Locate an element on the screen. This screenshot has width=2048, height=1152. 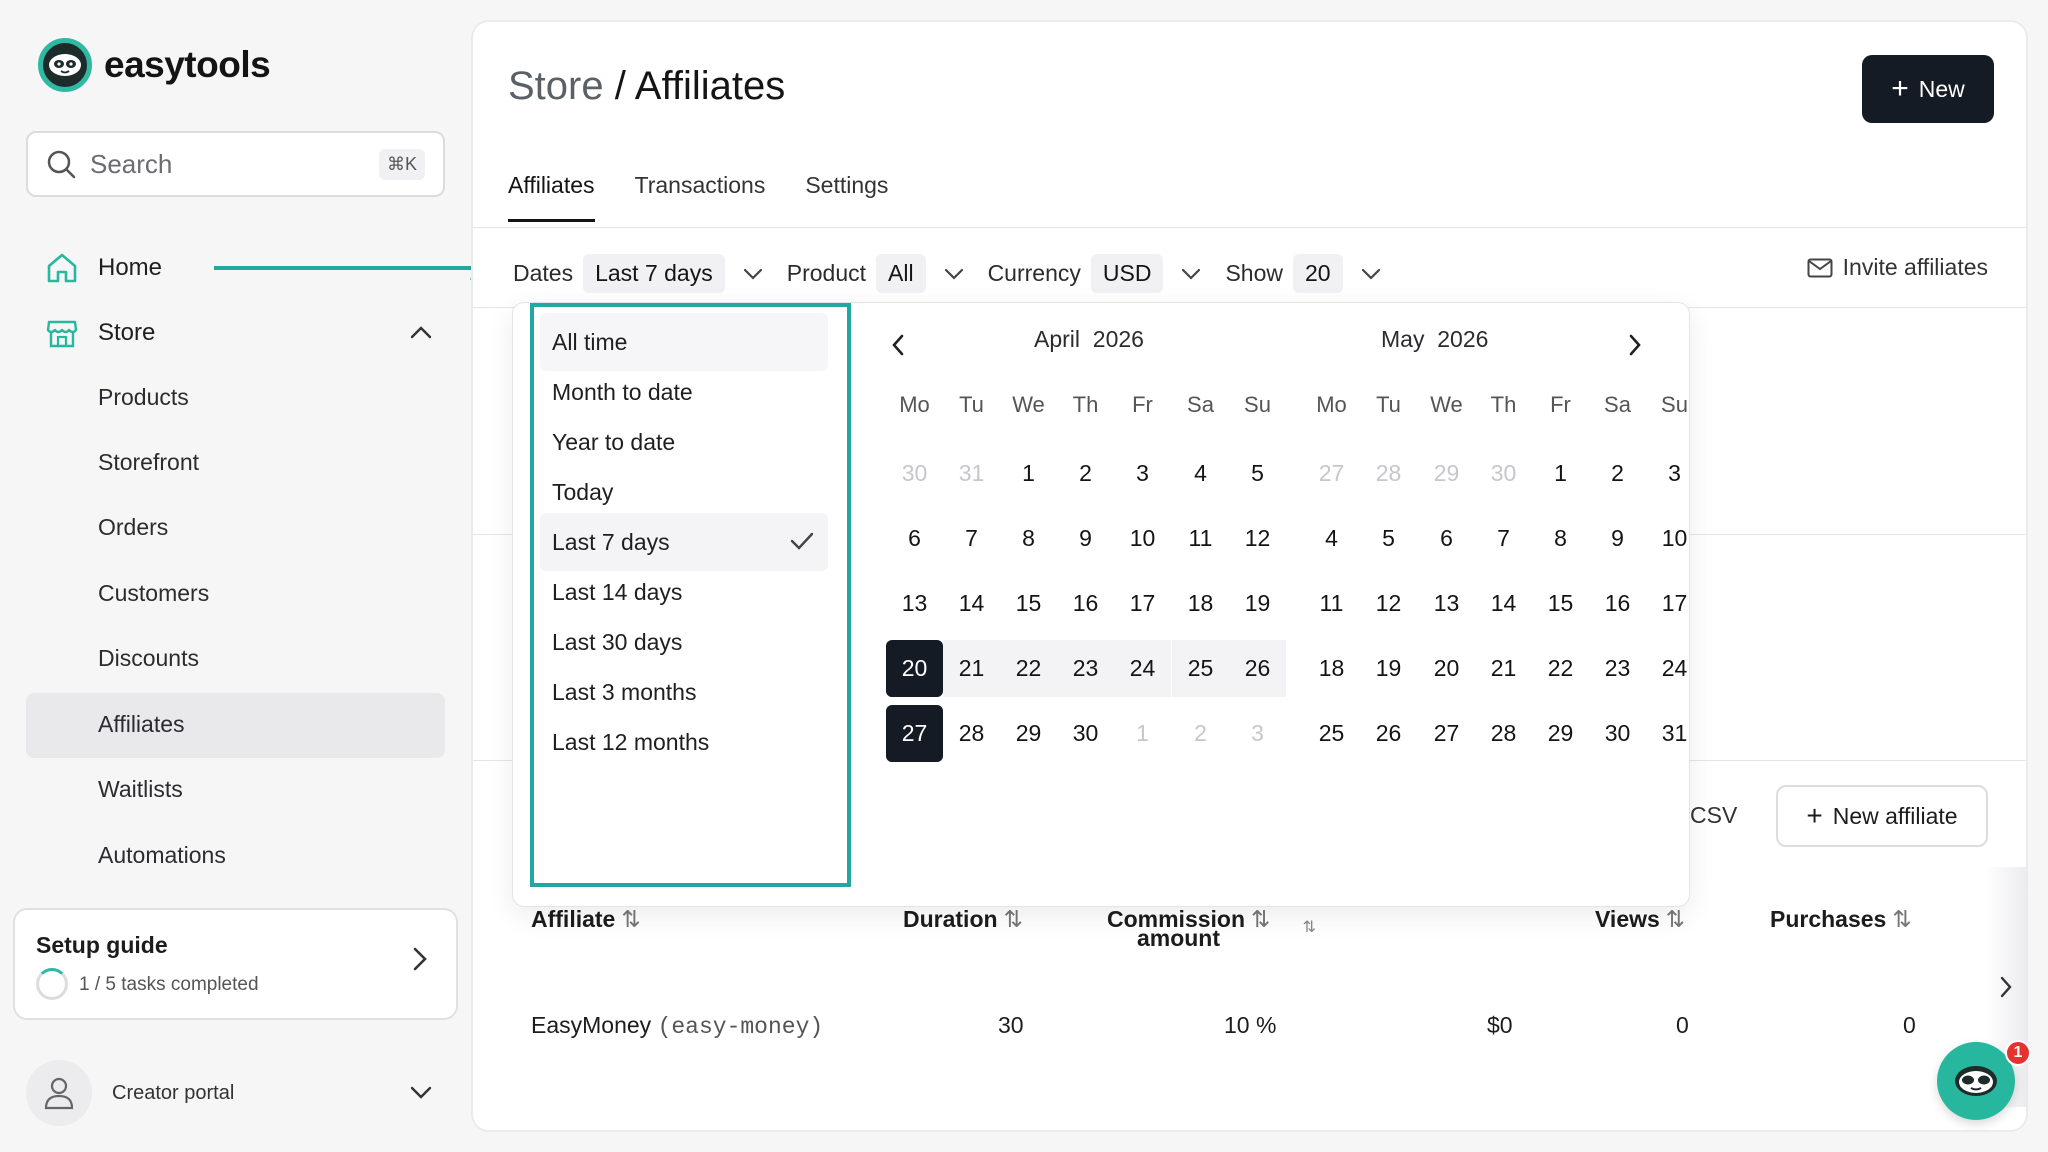
chat-widget-button is located at coordinates (1976, 1081).